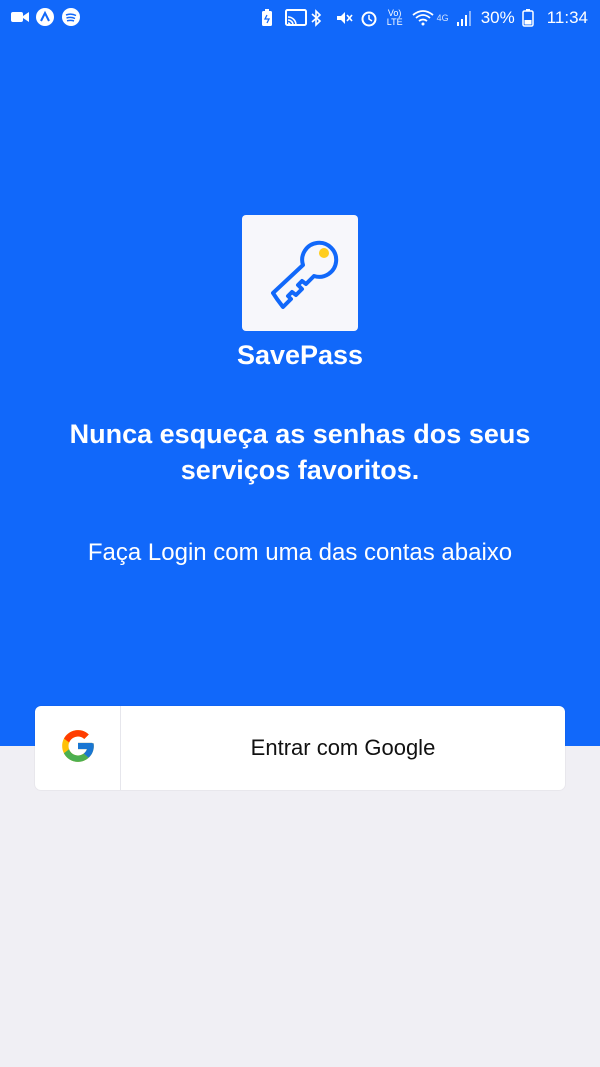  What do you see at coordinates (465, 18) in the screenshot?
I see `signal-icon` at bounding box center [465, 18].